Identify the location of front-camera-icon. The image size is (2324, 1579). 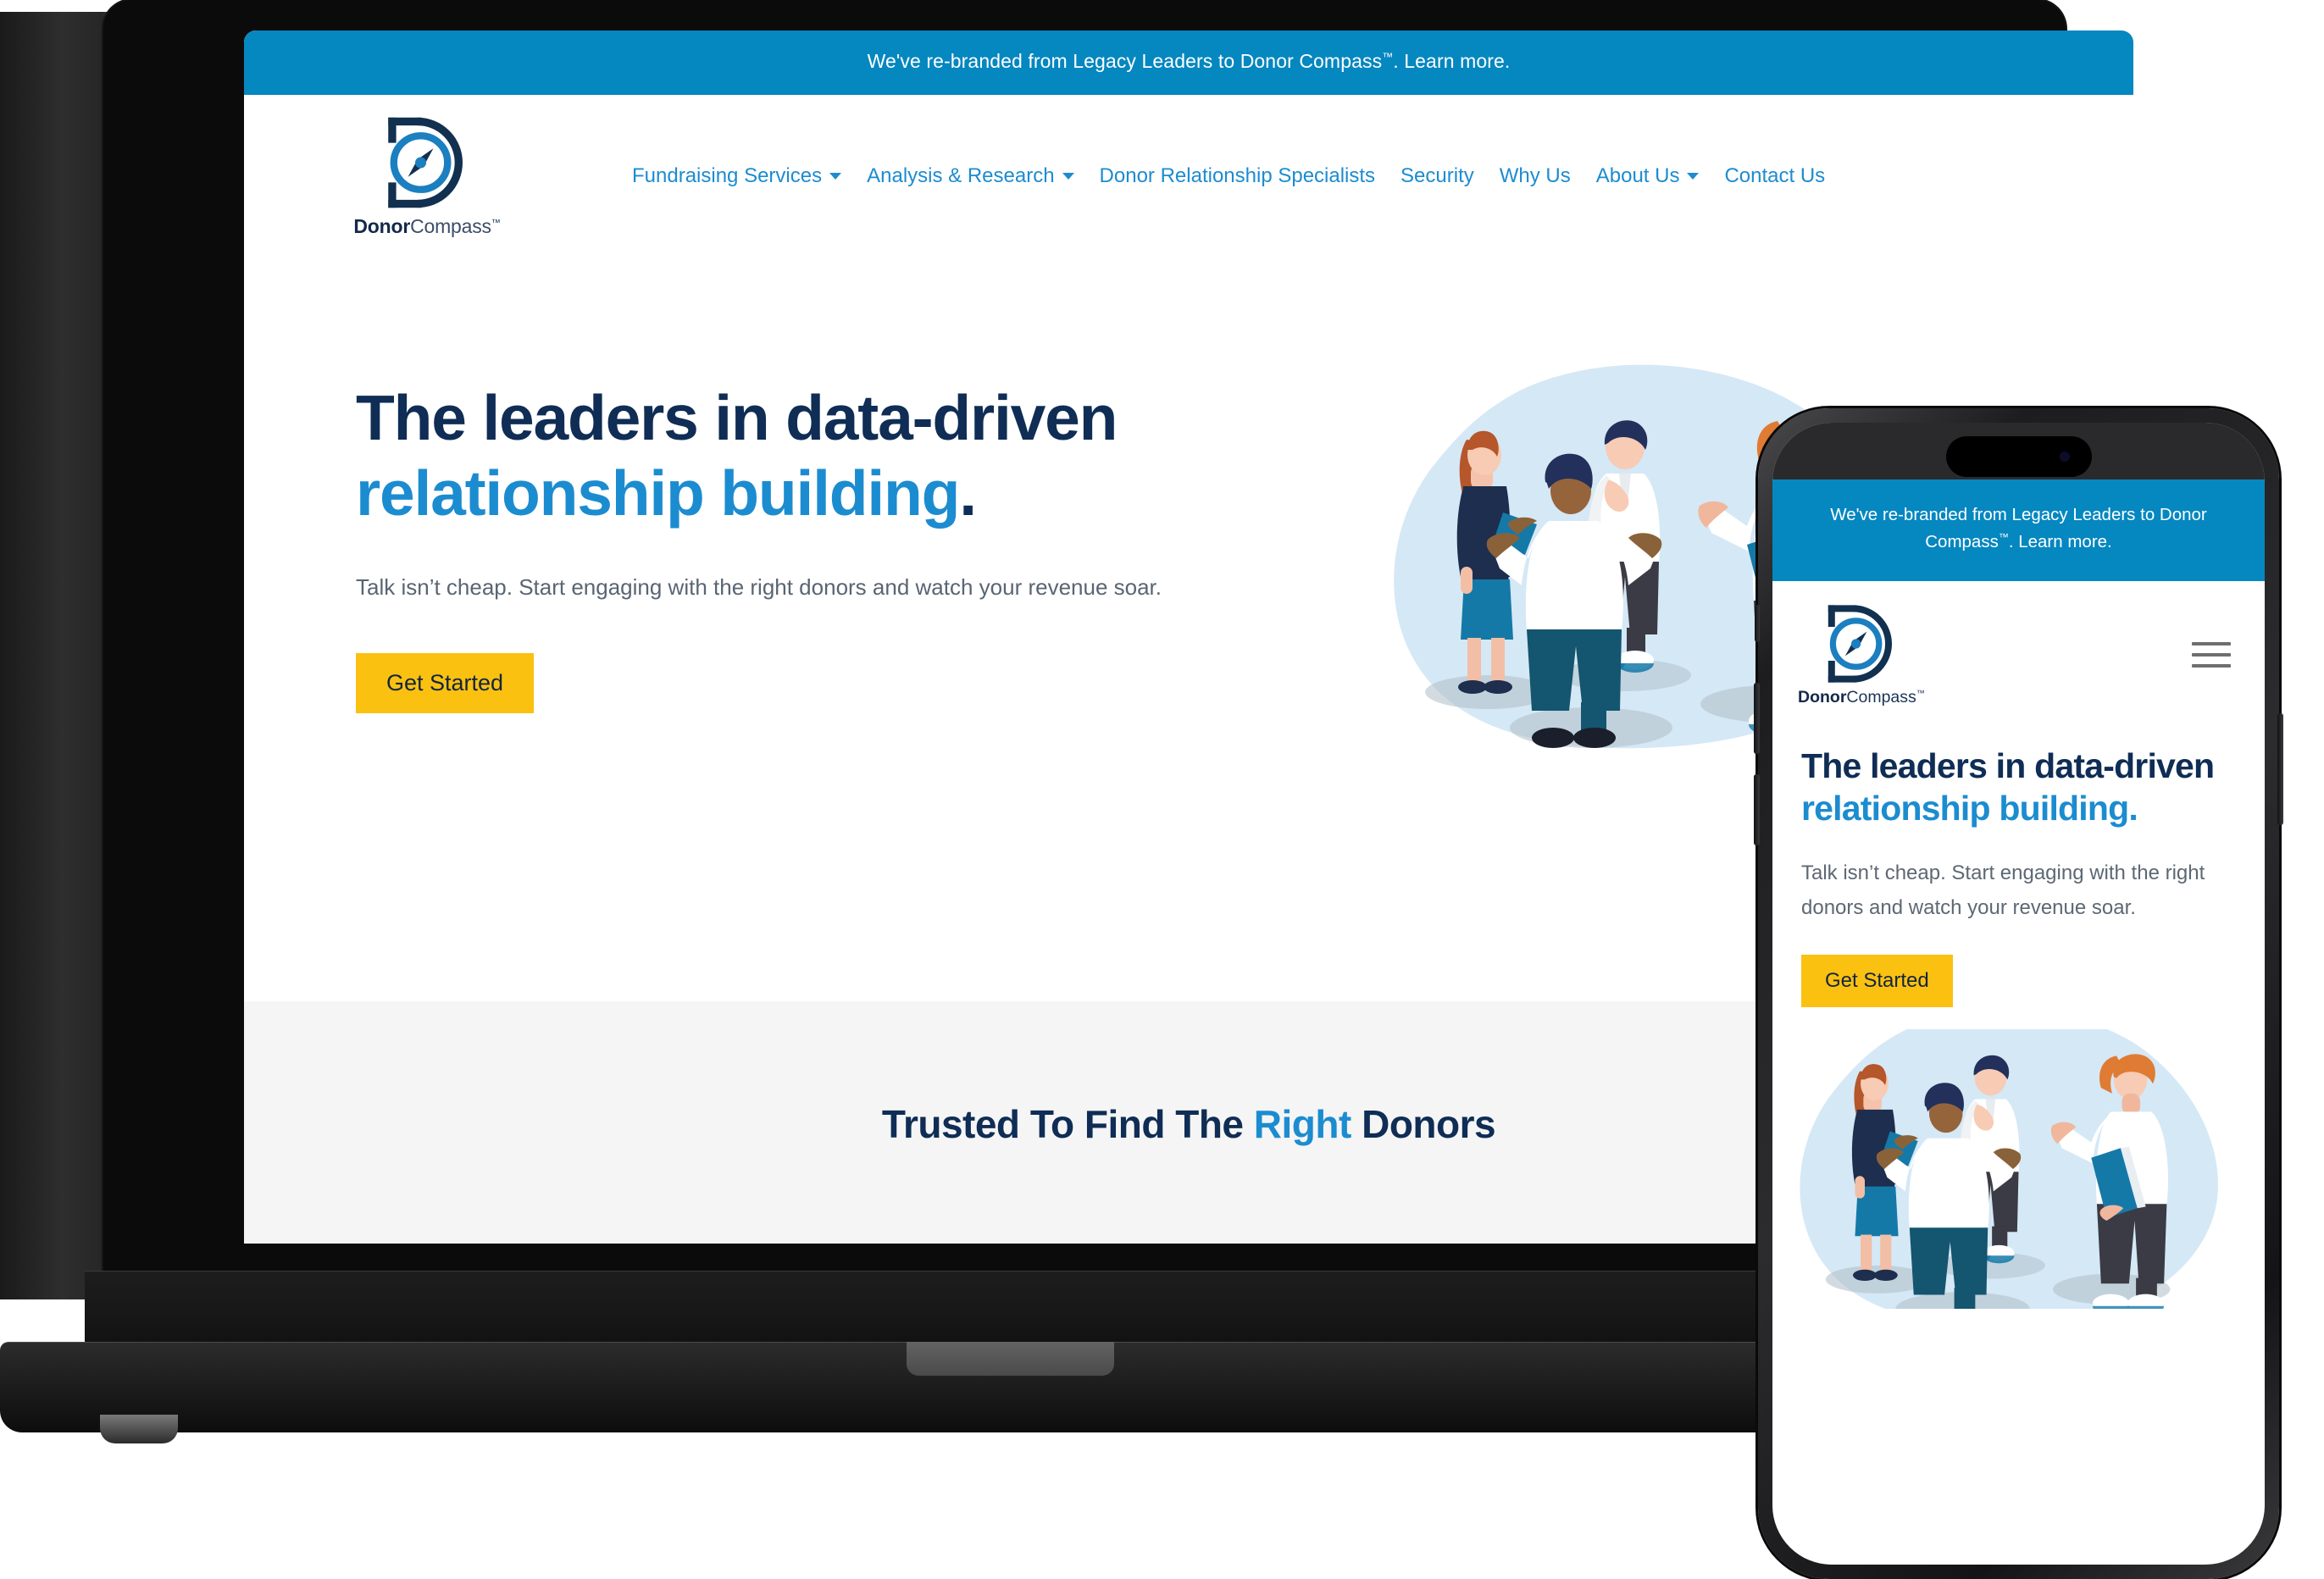
(2064, 457).